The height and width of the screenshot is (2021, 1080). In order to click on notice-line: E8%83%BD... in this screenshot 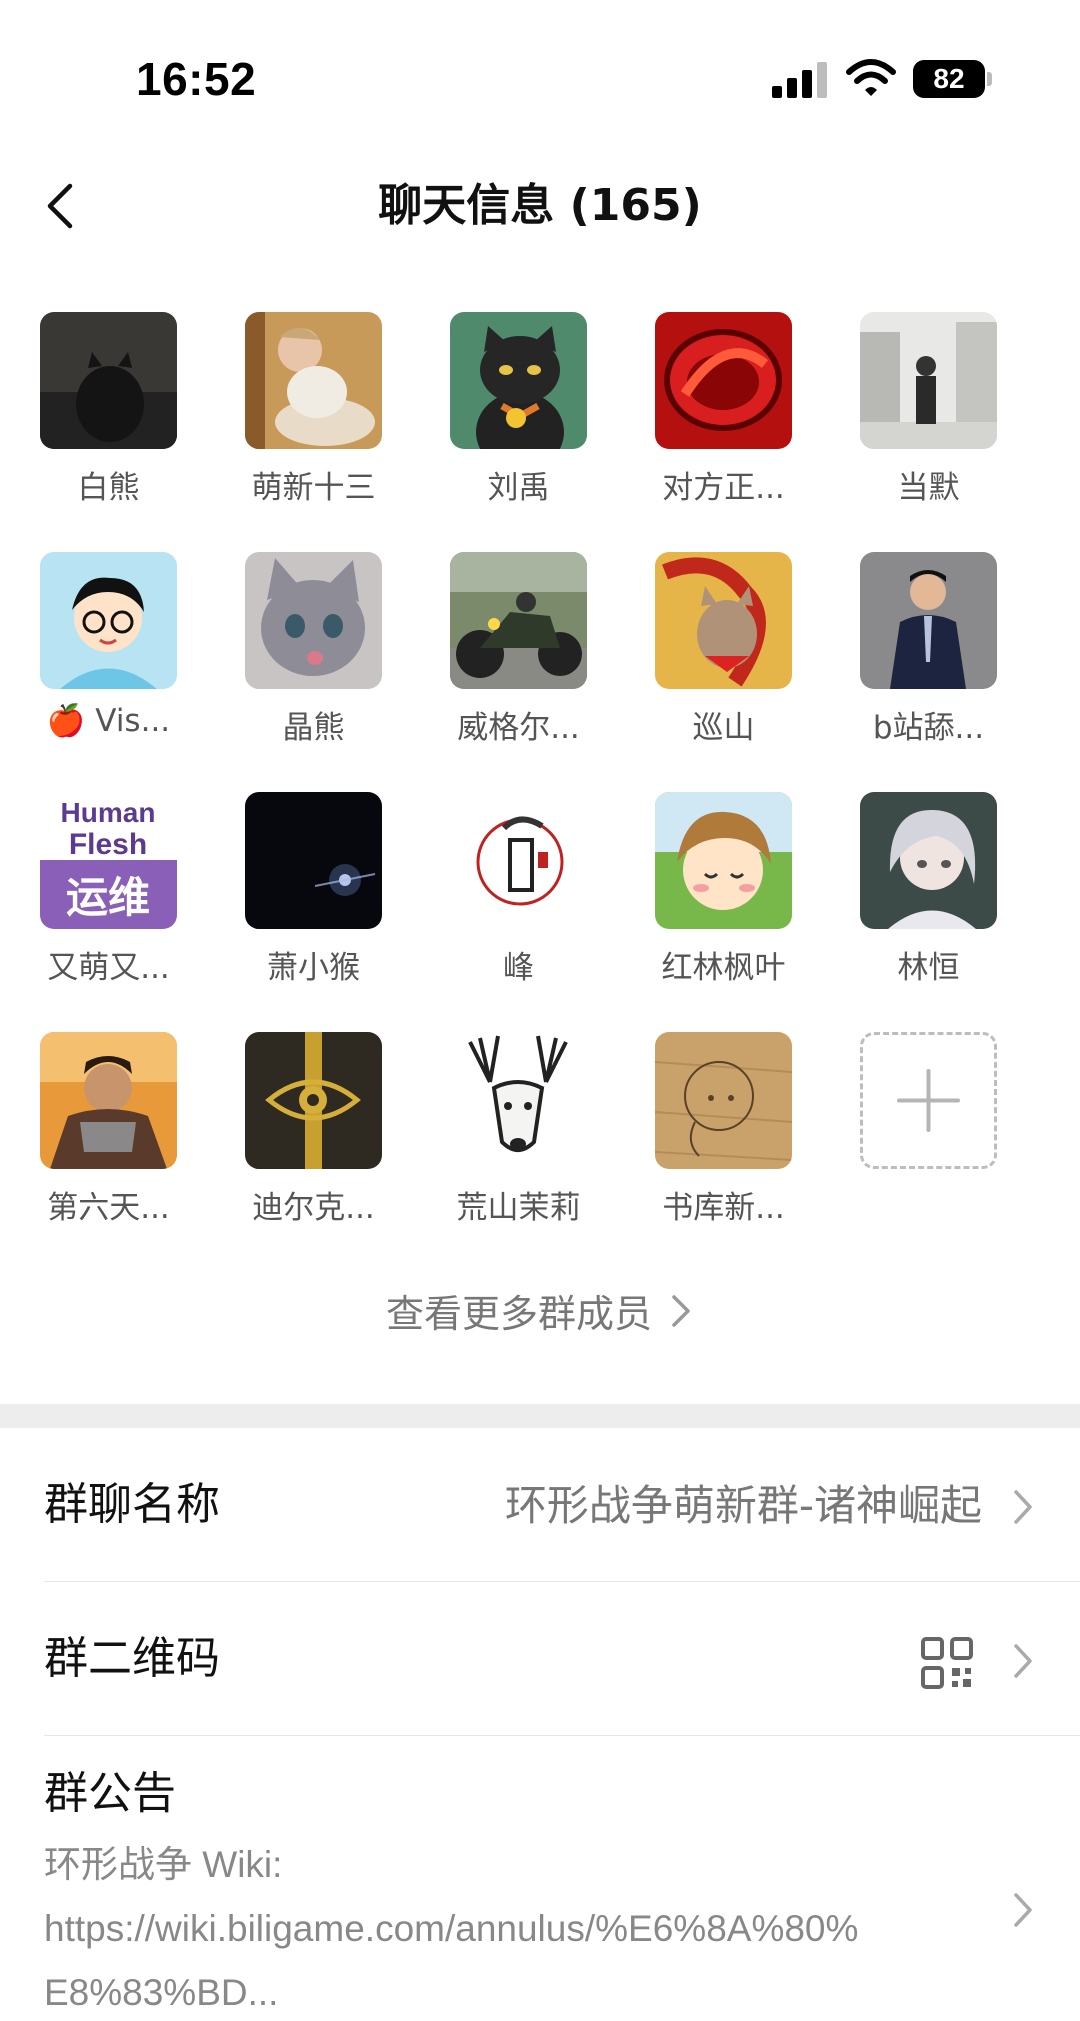, I will do `click(161, 1992)`.